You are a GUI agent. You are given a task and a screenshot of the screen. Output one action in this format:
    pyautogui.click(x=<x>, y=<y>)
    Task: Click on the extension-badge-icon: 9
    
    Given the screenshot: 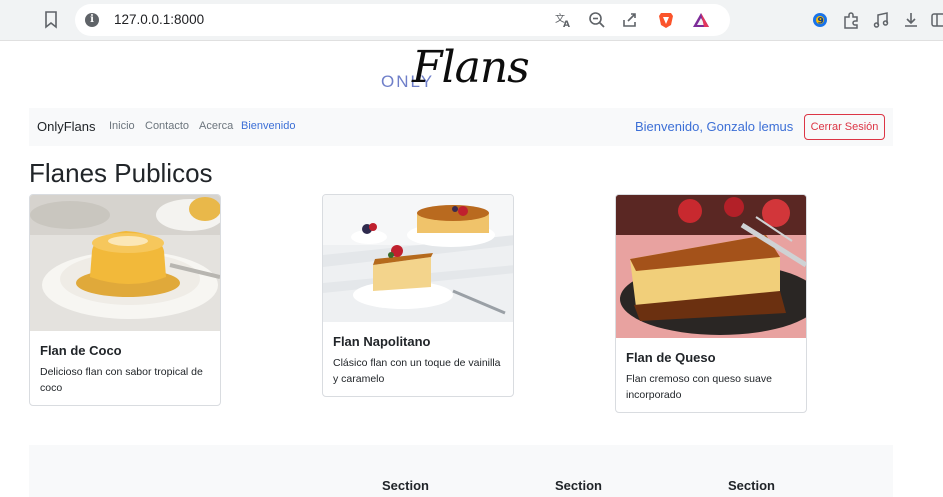 What is the action you would take?
    pyautogui.click(x=820, y=20)
    